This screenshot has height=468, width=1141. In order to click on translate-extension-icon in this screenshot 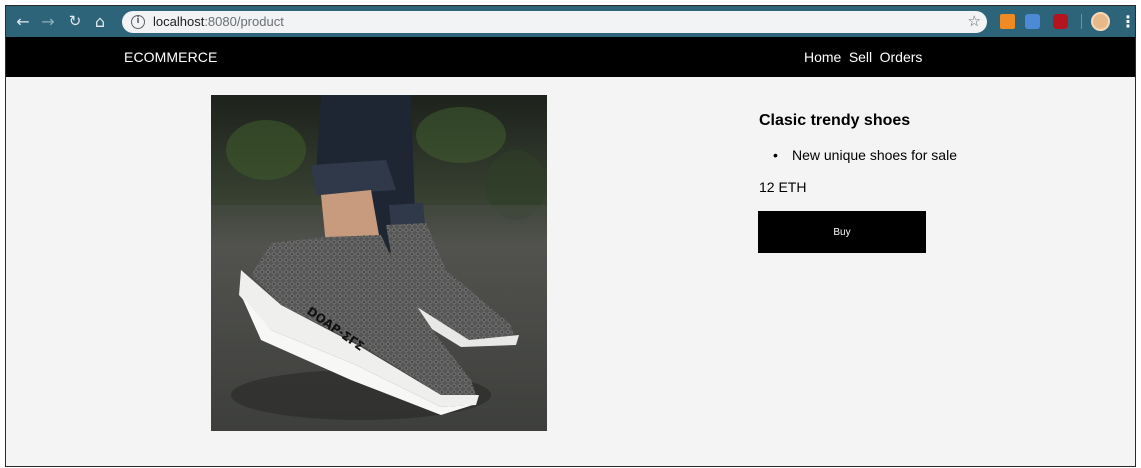, I will do `click(1032, 21)`.